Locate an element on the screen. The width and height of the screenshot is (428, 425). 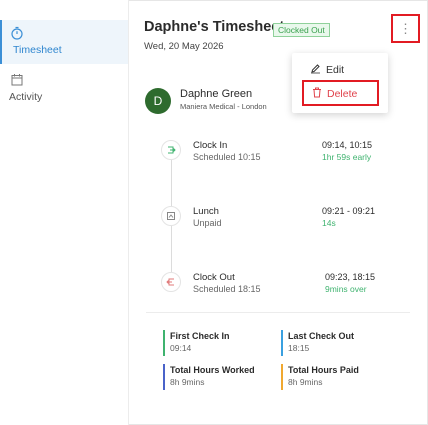
sidebar-item-timesheet: Timesheet is located at coordinates (64, 42).